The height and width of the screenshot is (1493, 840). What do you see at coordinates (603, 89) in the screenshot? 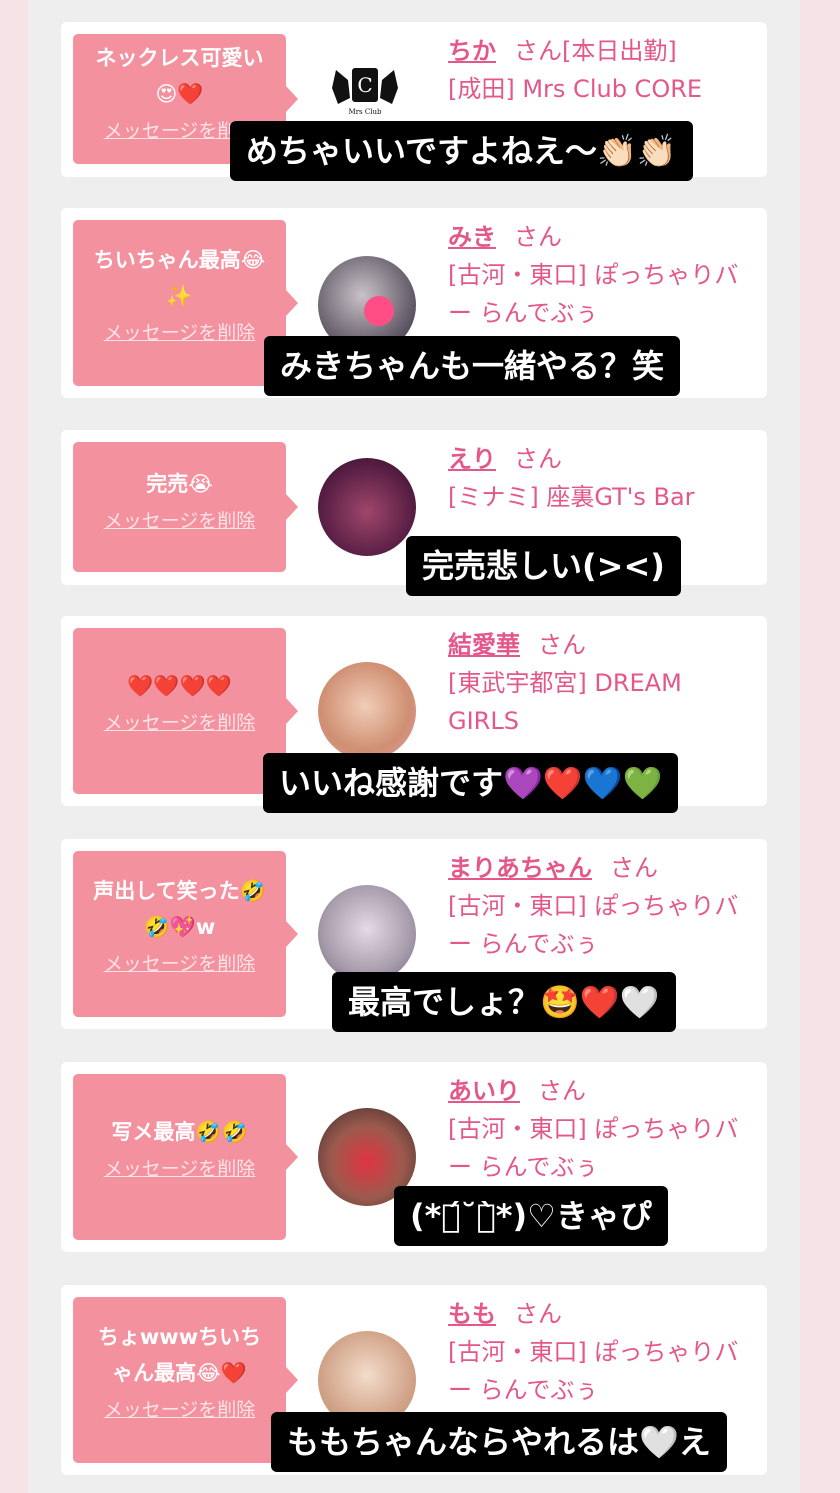
I see `shop-name: [成田] Mrs Club CORE` at bounding box center [603, 89].